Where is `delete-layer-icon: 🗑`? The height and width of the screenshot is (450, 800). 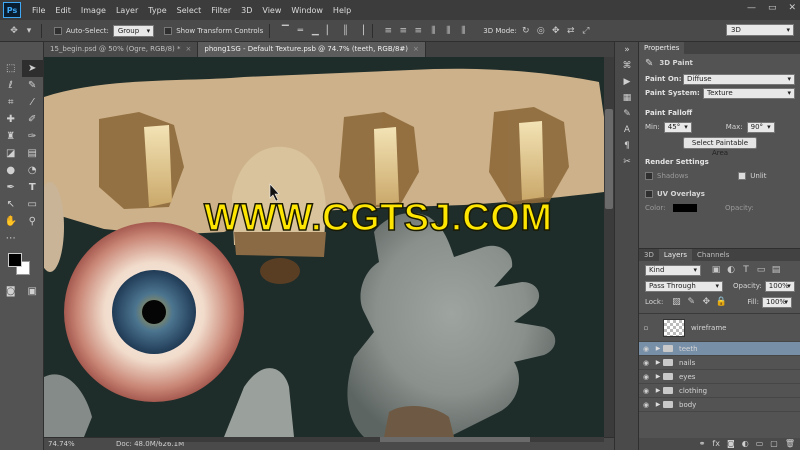
delete-layer-icon: 🗑 is located at coordinates (790, 444).